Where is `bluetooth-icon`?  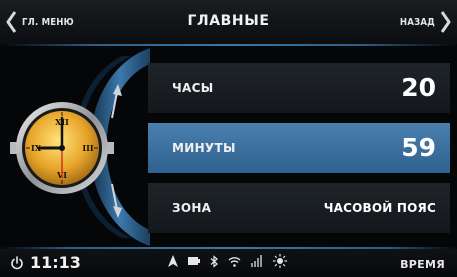
bluetooth-icon is located at coordinates (214, 261).